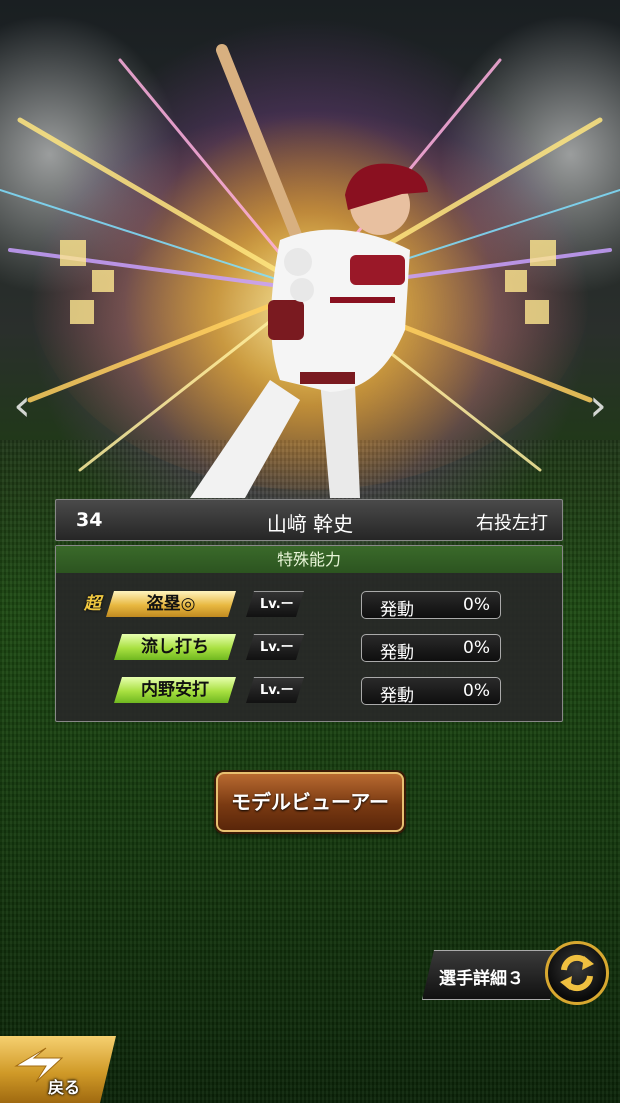 The width and height of the screenshot is (620, 1103). What do you see at coordinates (64, 1087) in the screenshot?
I see `back-label: 戻る` at bounding box center [64, 1087].